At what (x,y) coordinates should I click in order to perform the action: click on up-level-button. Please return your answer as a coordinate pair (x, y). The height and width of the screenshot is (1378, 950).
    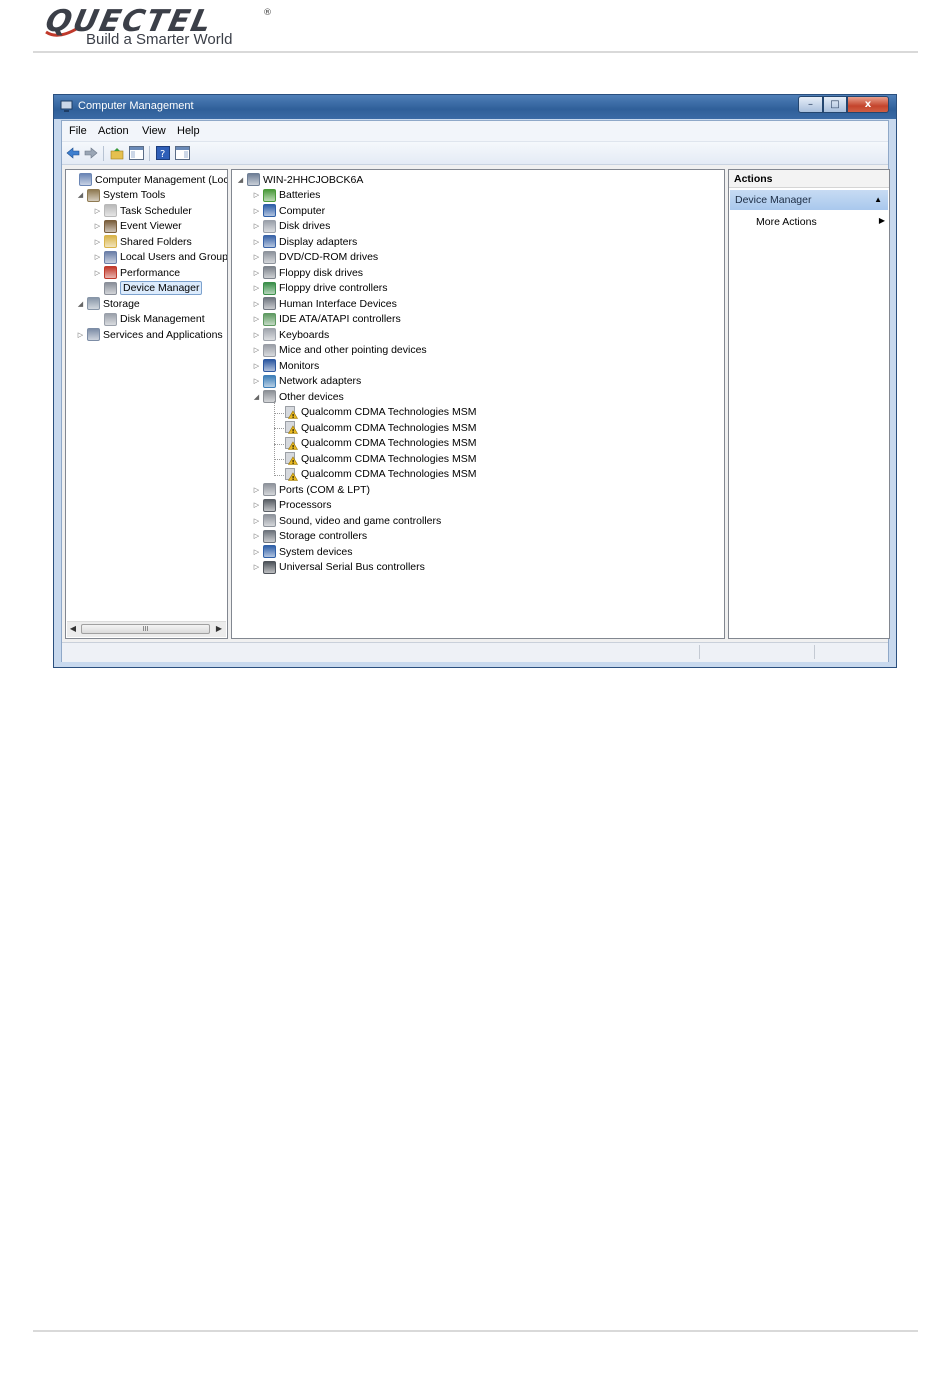
    Looking at the image, I should click on (117, 153).